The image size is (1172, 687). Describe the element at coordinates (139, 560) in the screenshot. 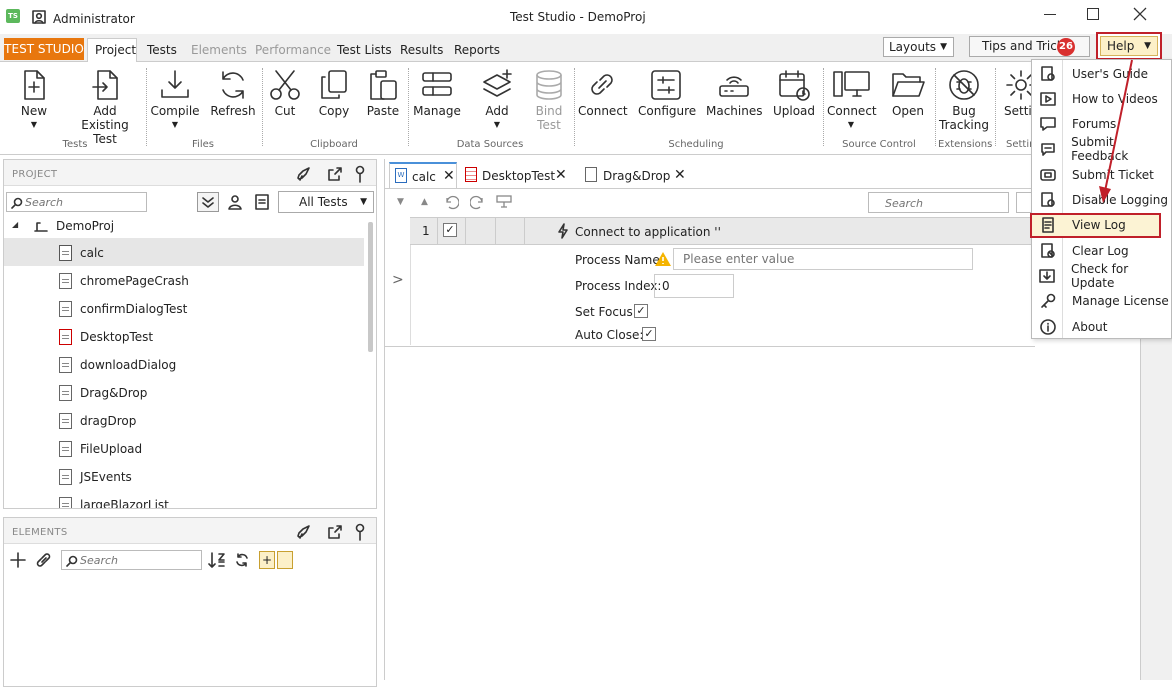

I see `elements-search-input` at that location.